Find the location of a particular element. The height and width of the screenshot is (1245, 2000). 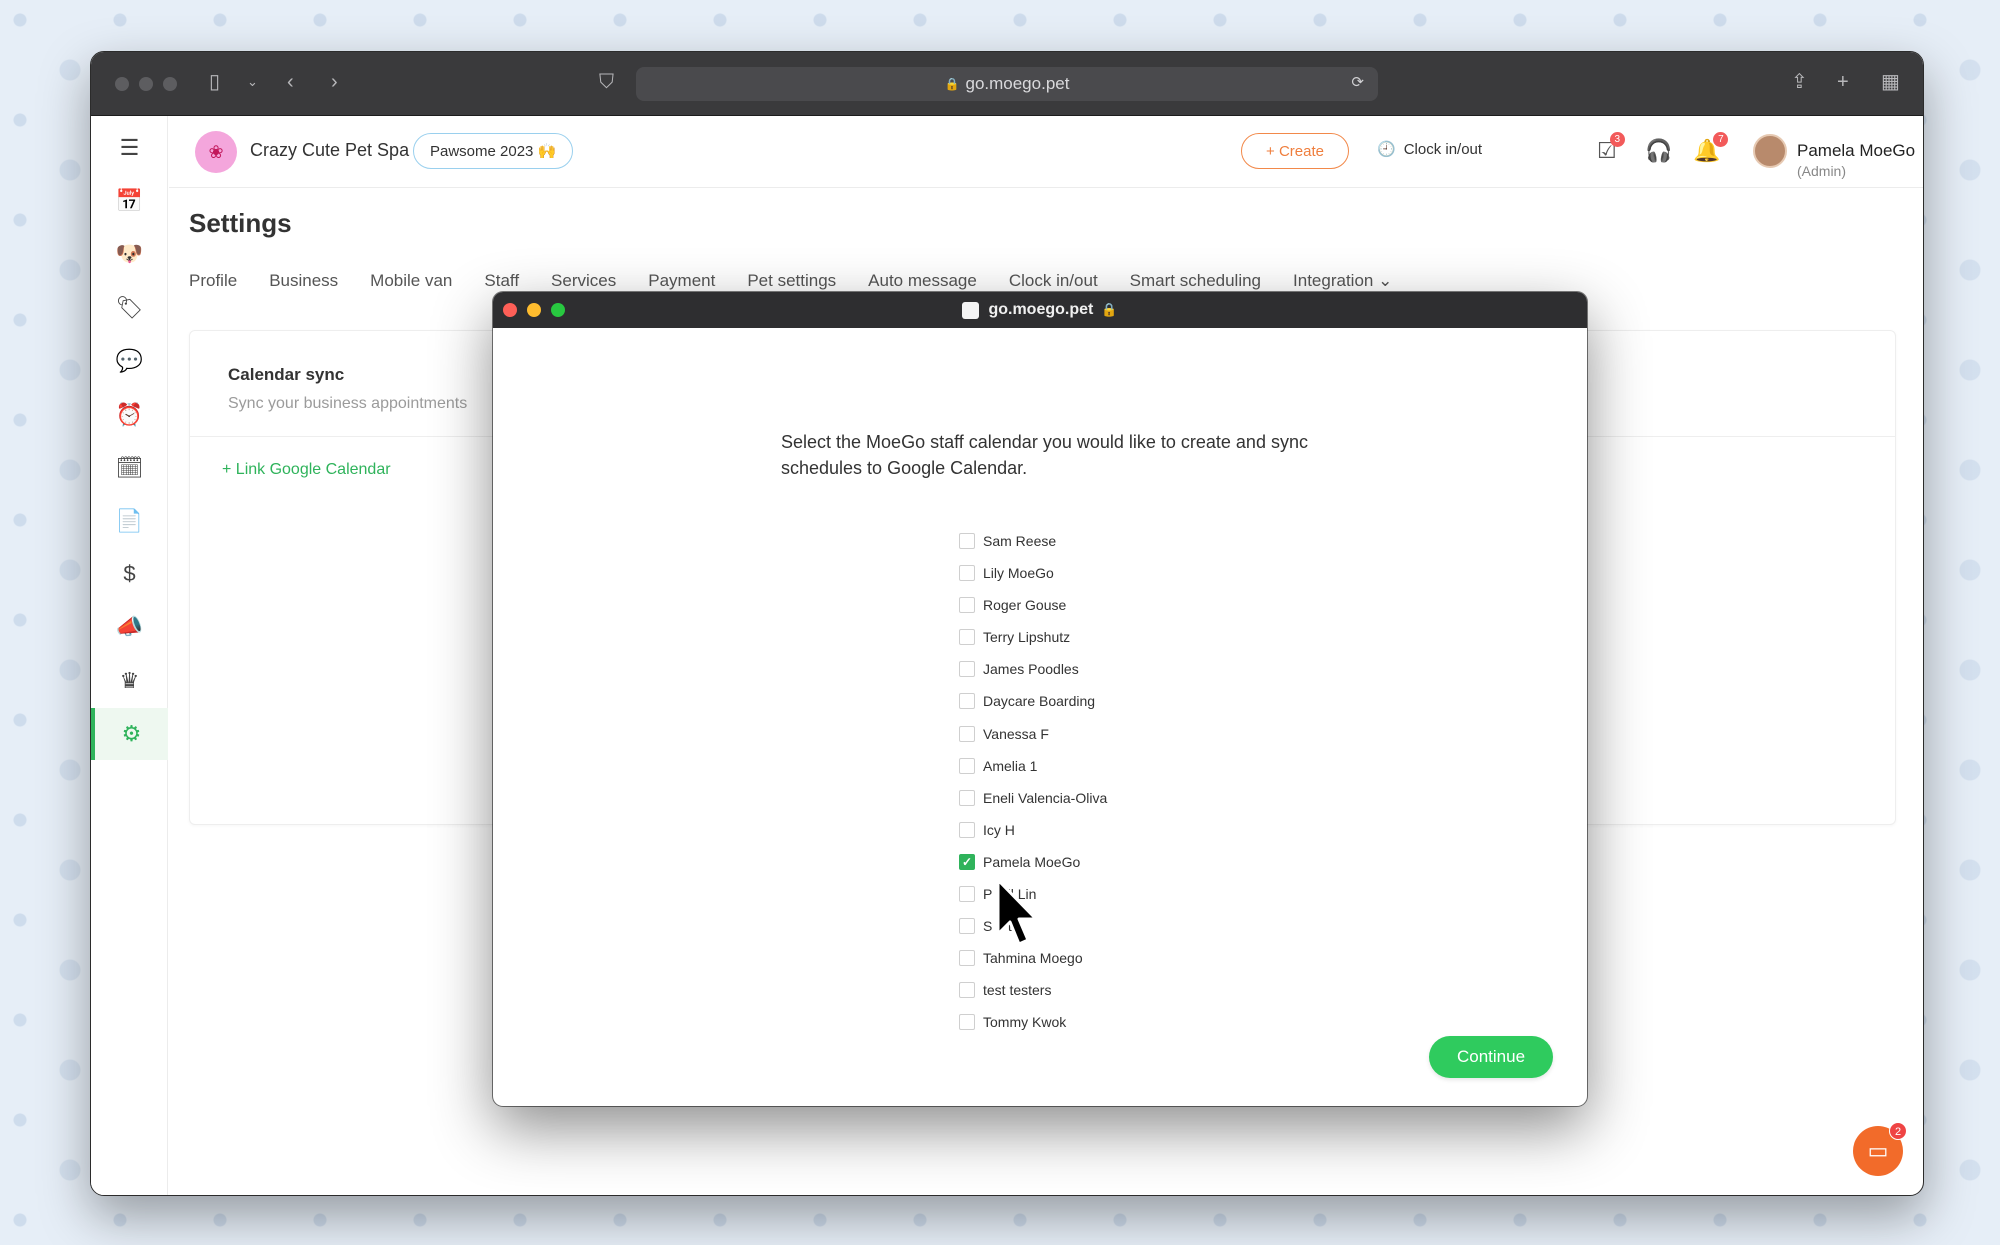

address-bar: 🔒 go.moego.pet ⟳ is located at coordinates (1007, 84).